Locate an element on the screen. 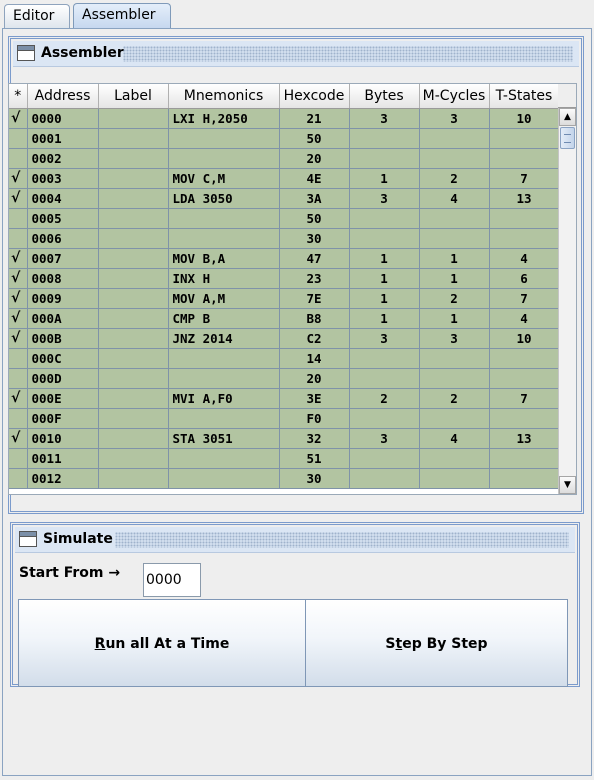 Image resolution: width=594 pixels, height=780 pixels. table-row: 0006 30 is located at coordinates (284, 238).